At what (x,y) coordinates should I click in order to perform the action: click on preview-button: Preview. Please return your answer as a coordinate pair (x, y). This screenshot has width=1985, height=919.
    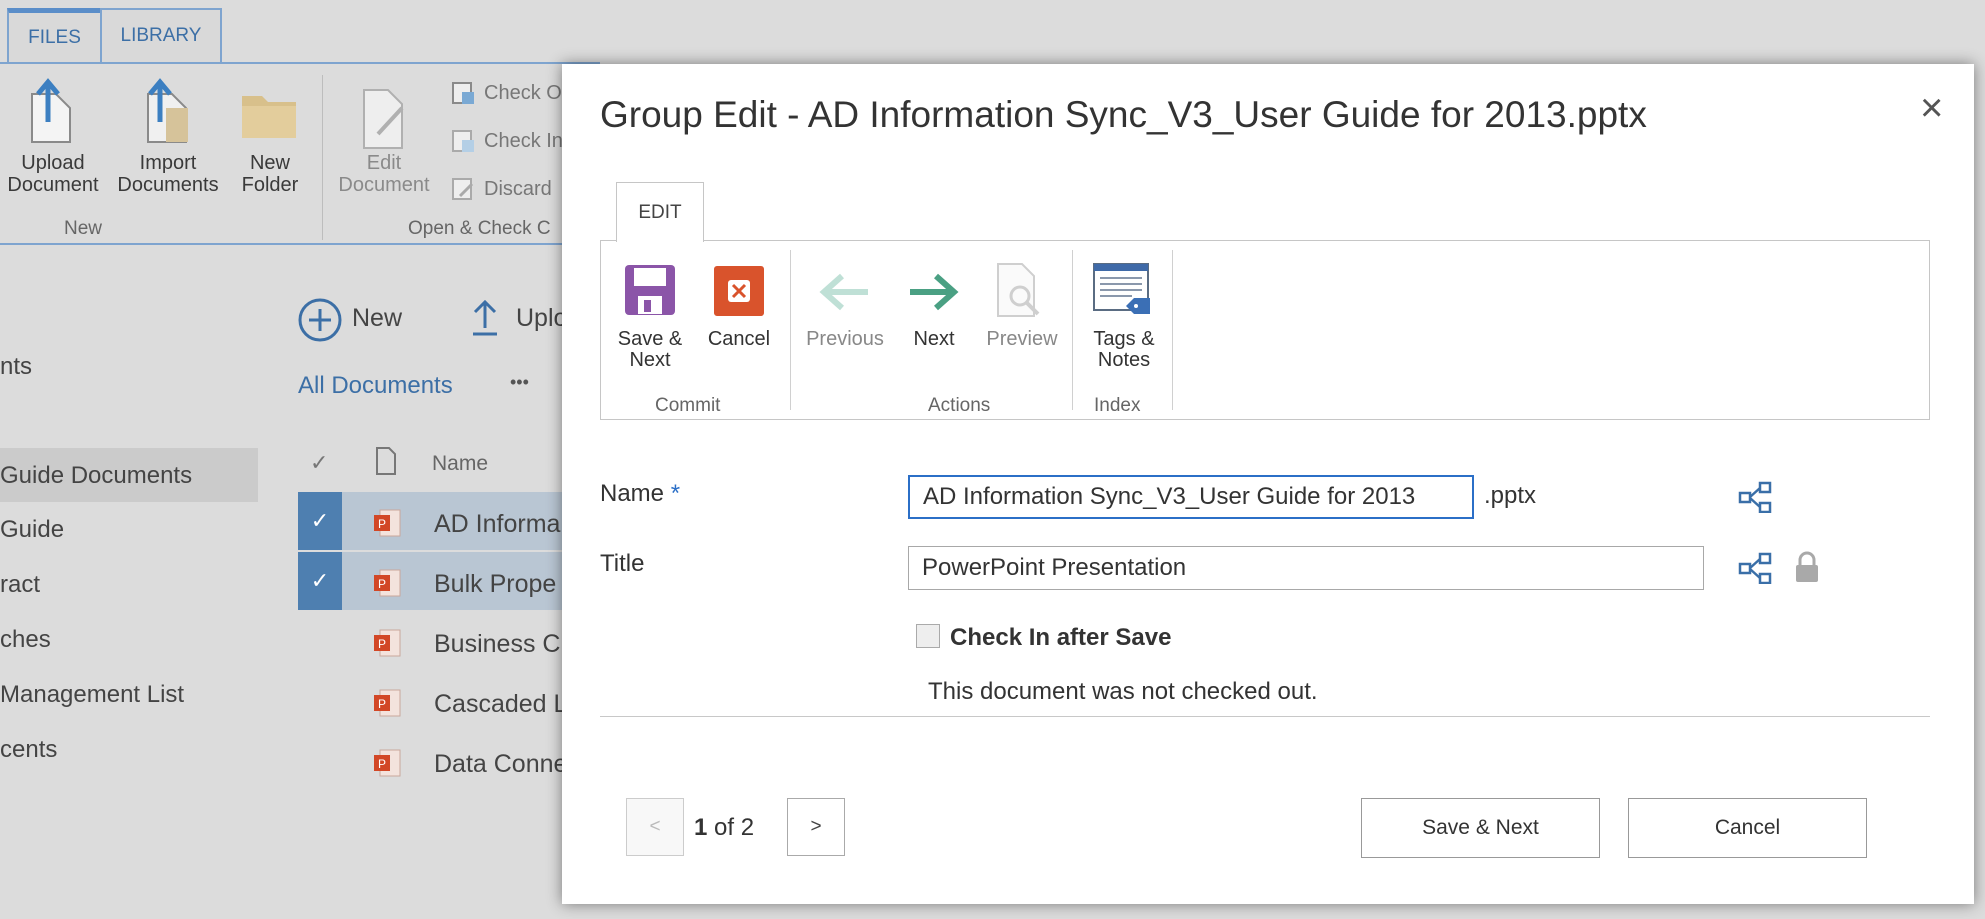
    Looking at the image, I should click on (1022, 339).